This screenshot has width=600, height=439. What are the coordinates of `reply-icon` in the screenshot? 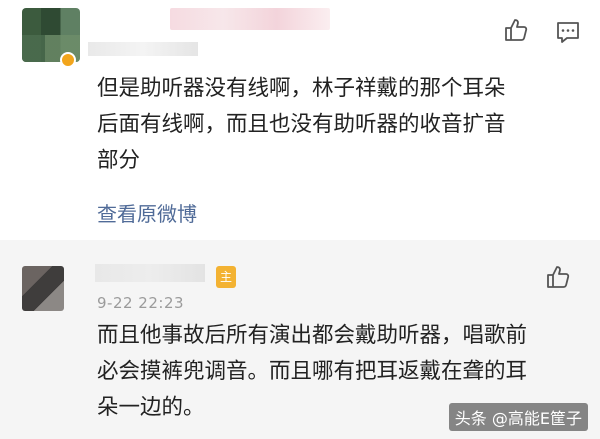 It's located at (568, 32).